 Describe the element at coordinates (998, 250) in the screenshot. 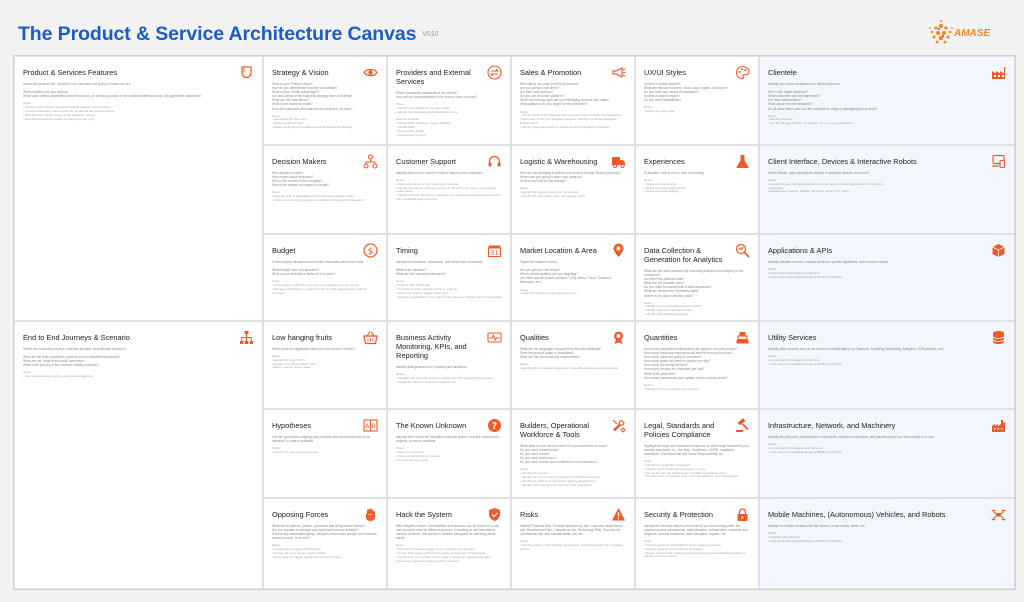

I see `box-icon` at that location.